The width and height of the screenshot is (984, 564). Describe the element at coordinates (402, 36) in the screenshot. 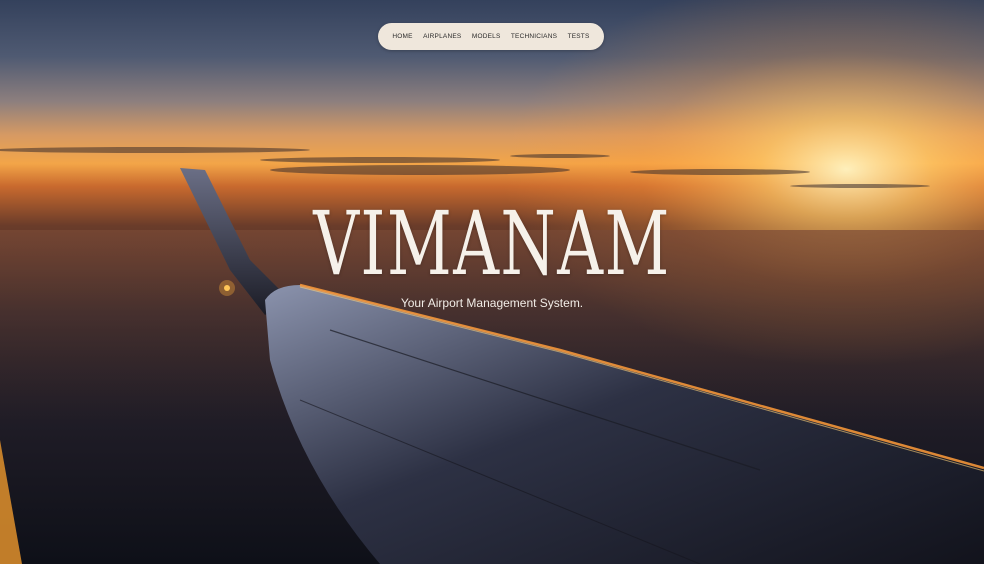

I see `nav-link-home: HOME` at that location.